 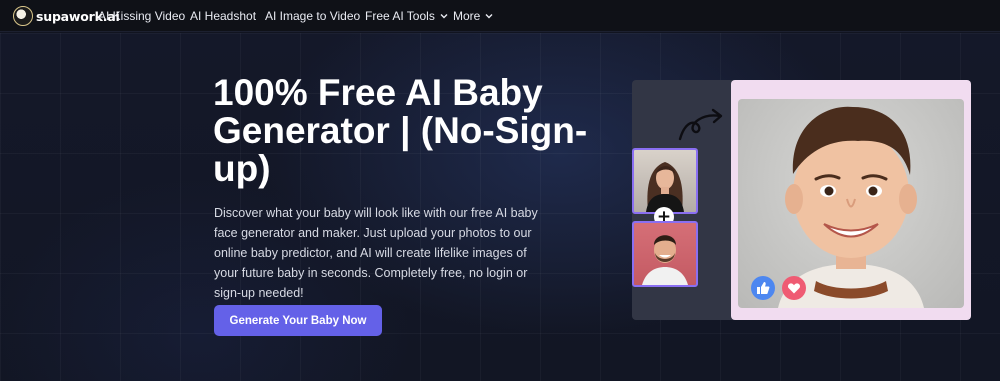 I want to click on nav-item-label: More, so click(x=467, y=16).